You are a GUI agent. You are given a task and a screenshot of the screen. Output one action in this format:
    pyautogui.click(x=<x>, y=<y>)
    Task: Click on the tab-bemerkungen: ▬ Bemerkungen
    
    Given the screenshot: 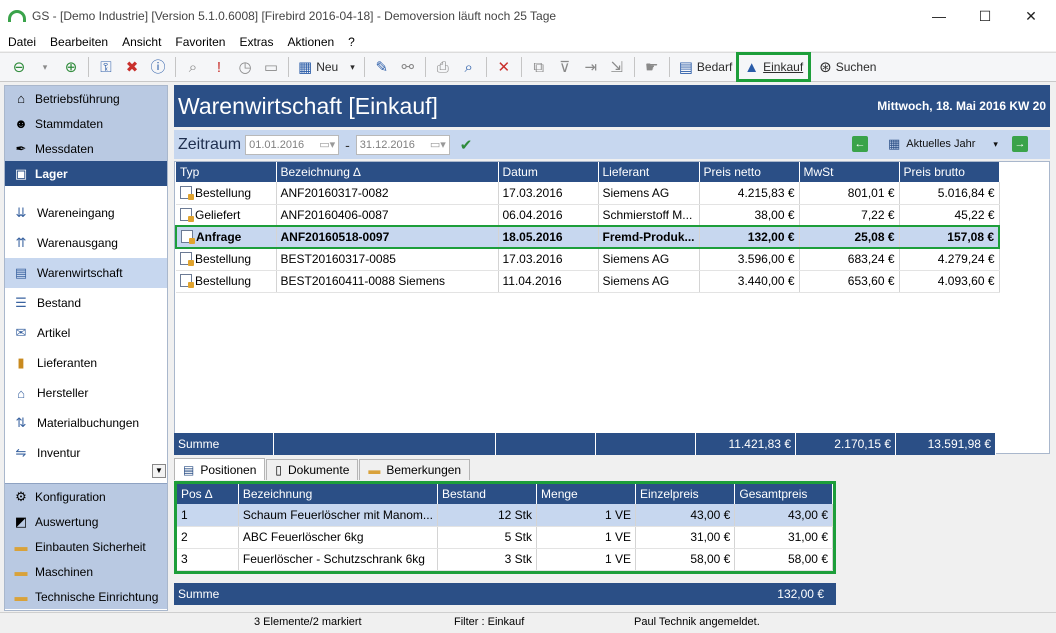 What is the action you would take?
    pyautogui.click(x=415, y=469)
    